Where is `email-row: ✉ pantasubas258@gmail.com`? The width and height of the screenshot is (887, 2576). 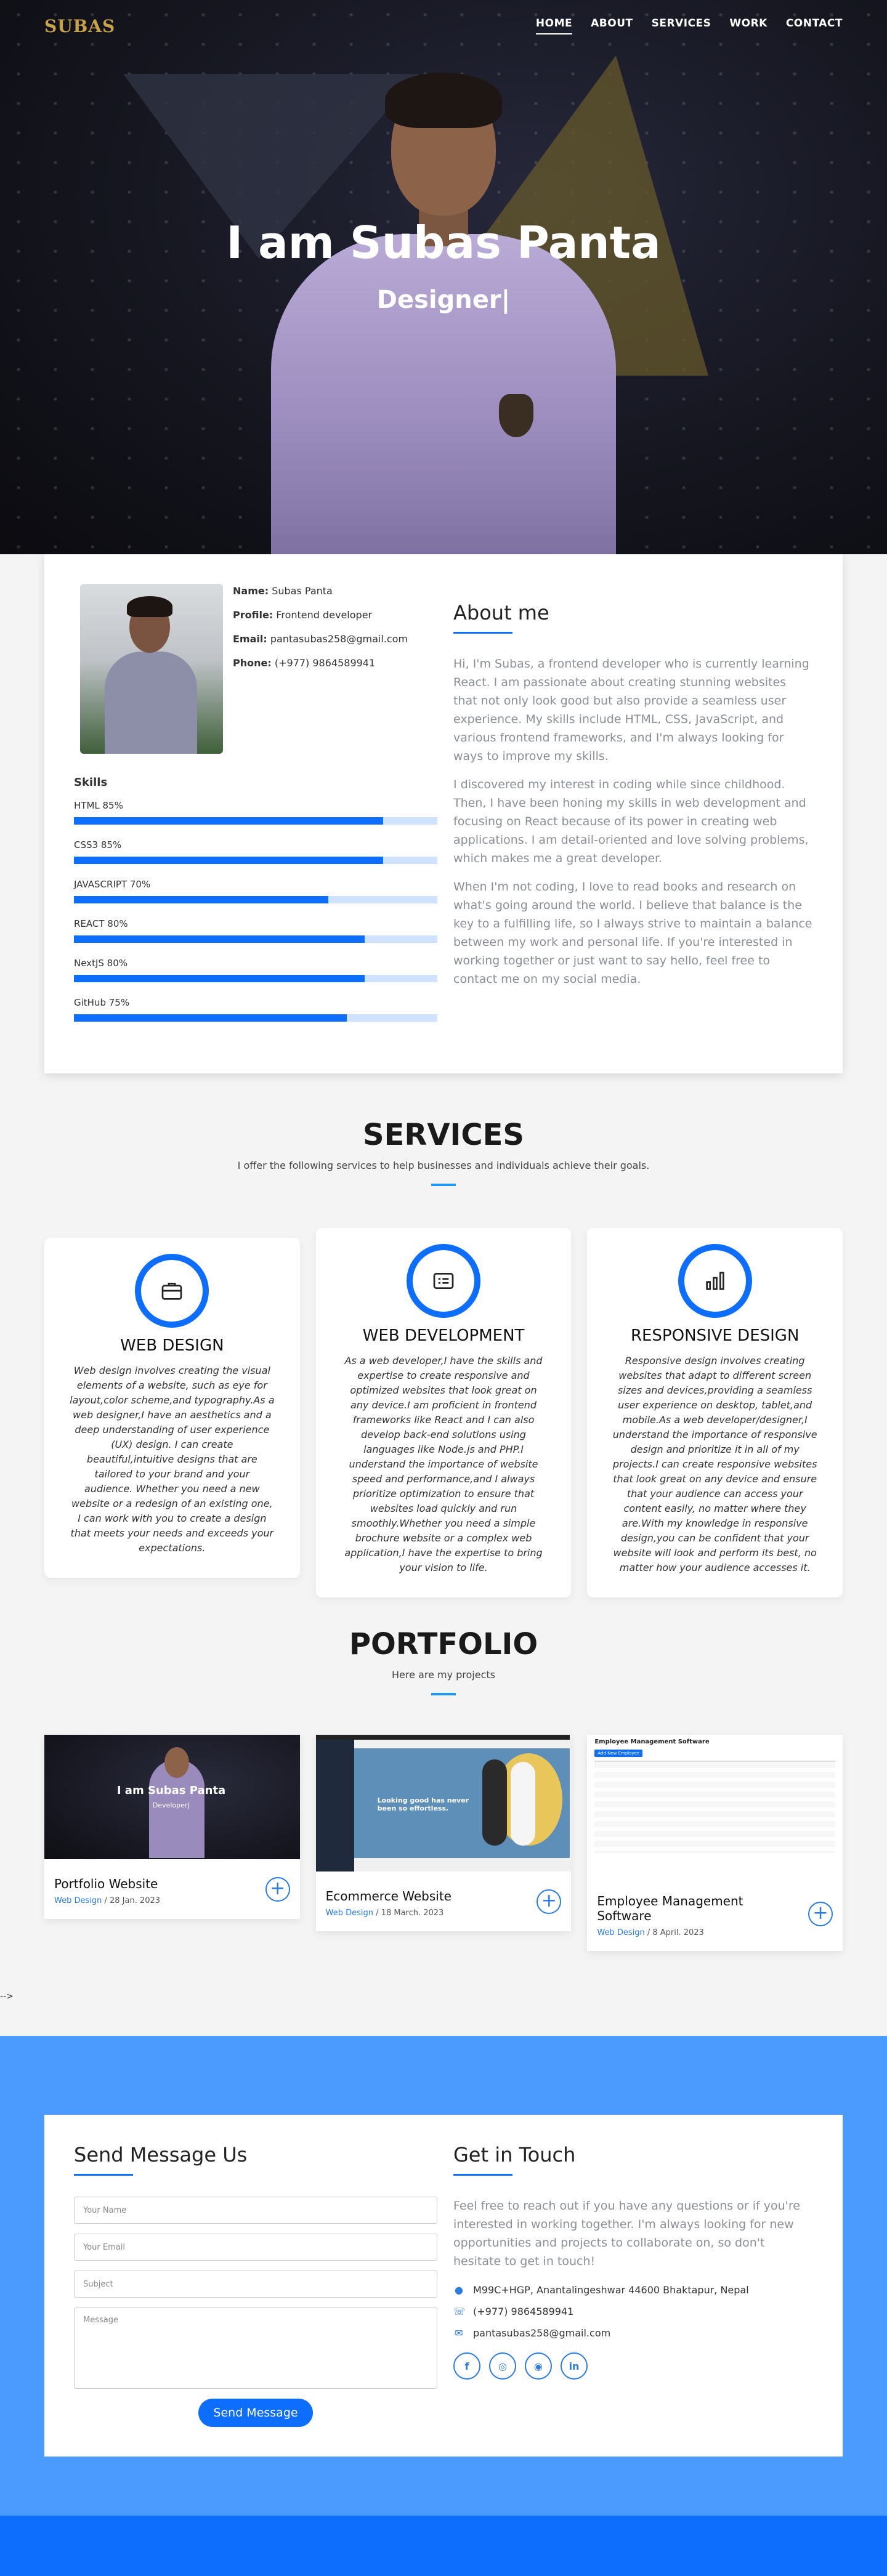
email-row: ✉ pantasubas258@gmail.com is located at coordinates (633, 2333).